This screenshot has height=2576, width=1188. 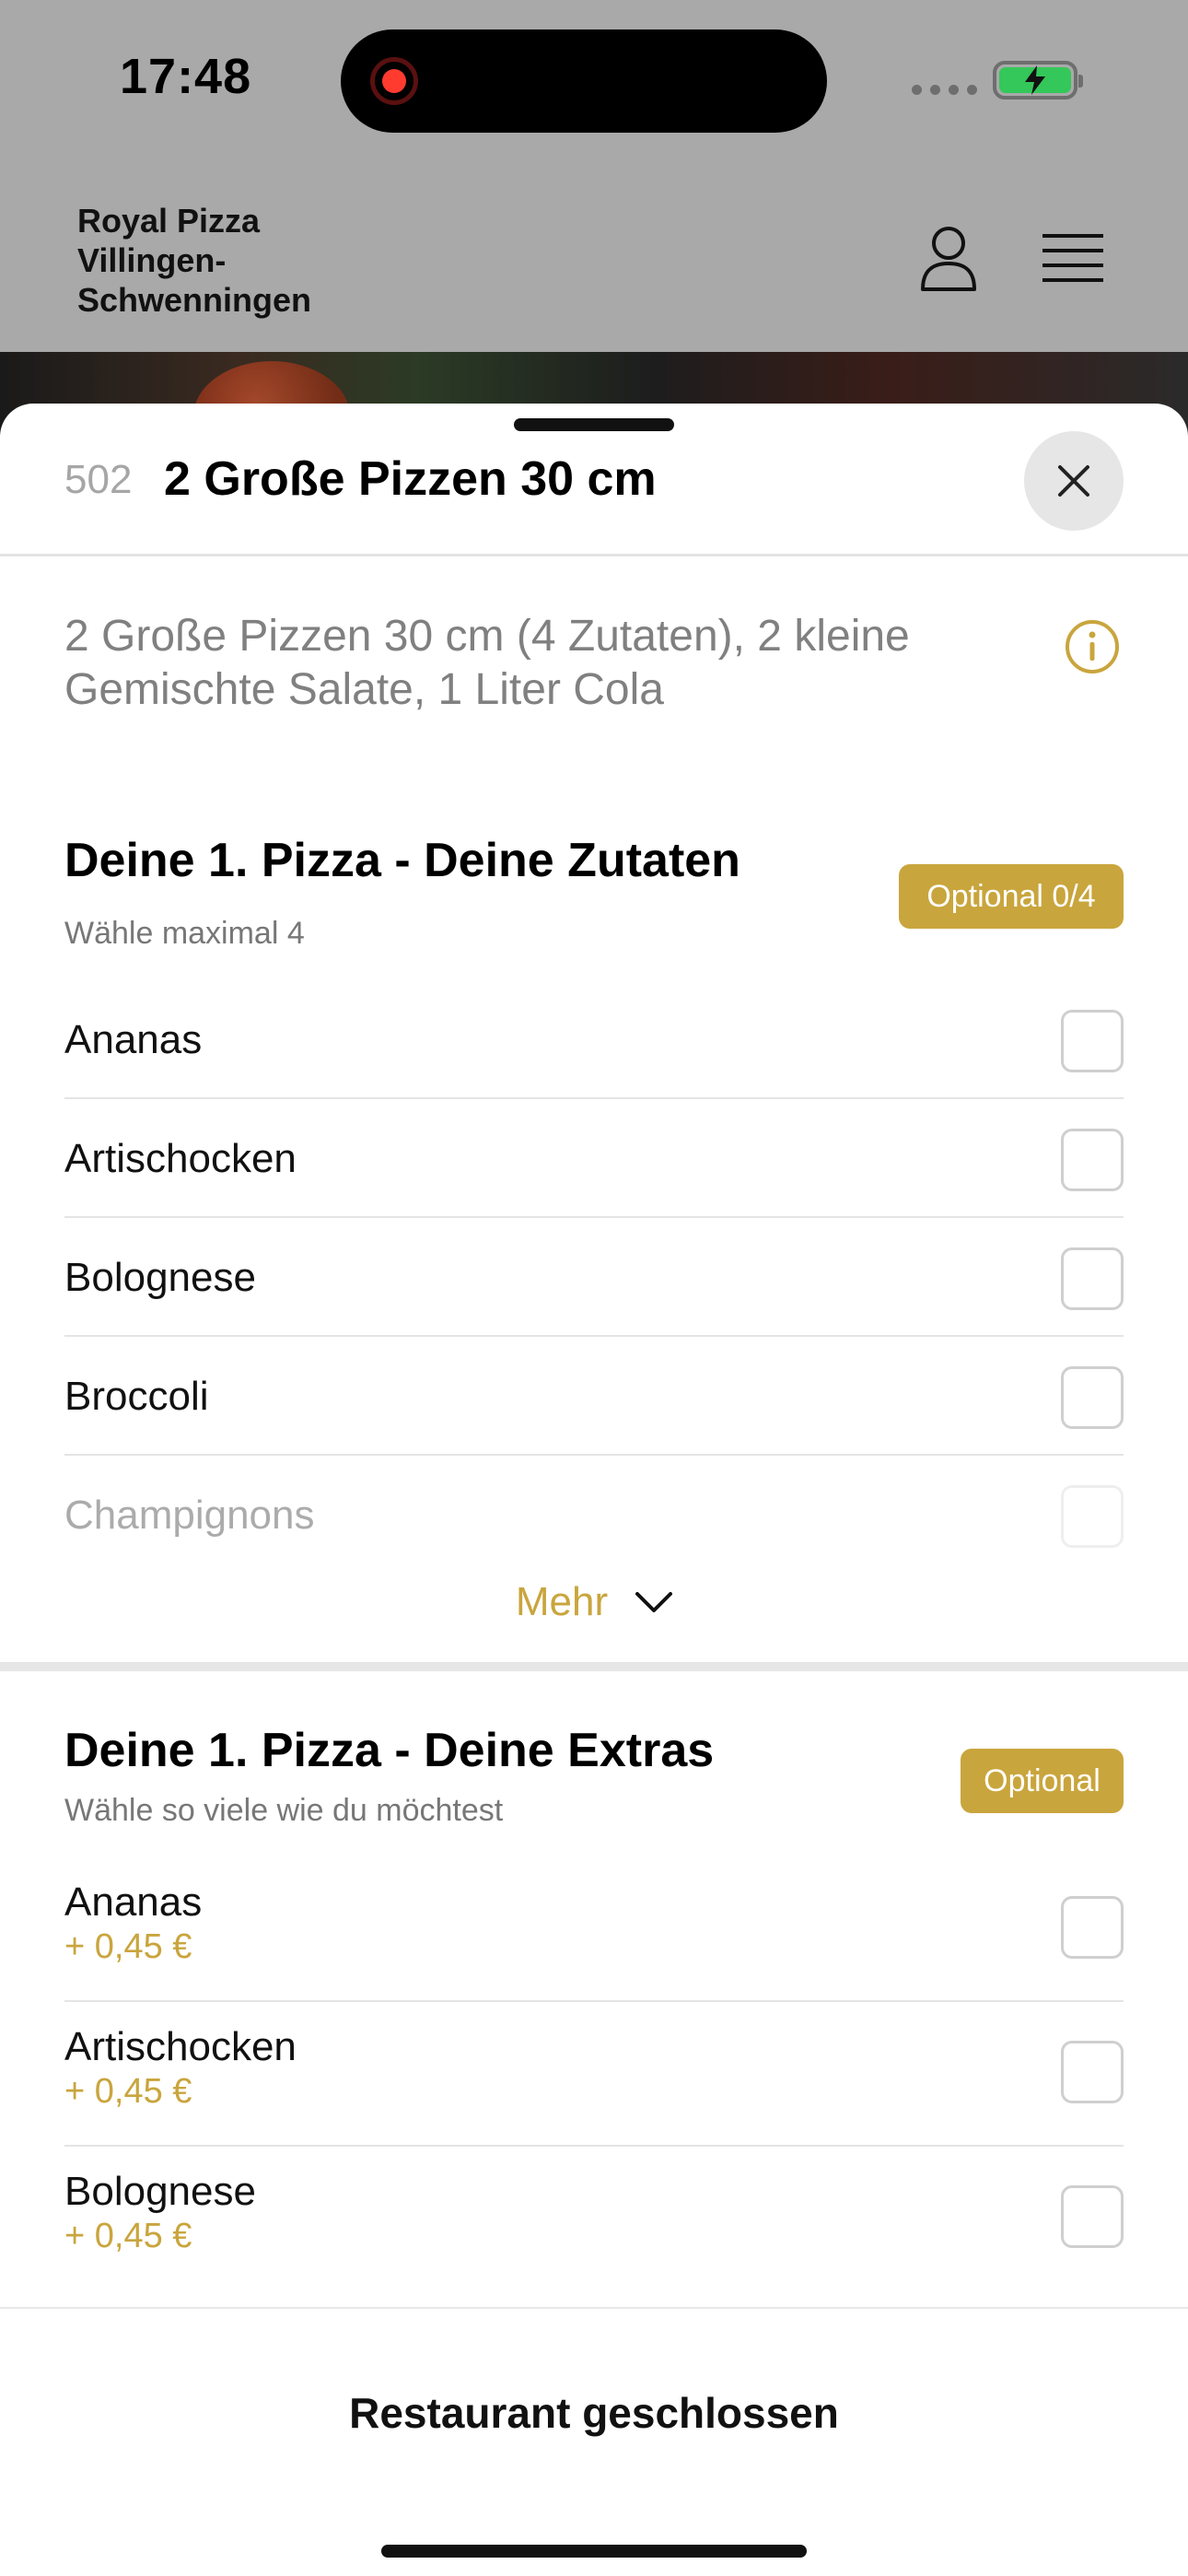 What do you see at coordinates (284, 1810) in the screenshot?
I see `section-subtitle-extras: Wähle so viele wie du möchtest` at bounding box center [284, 1810].